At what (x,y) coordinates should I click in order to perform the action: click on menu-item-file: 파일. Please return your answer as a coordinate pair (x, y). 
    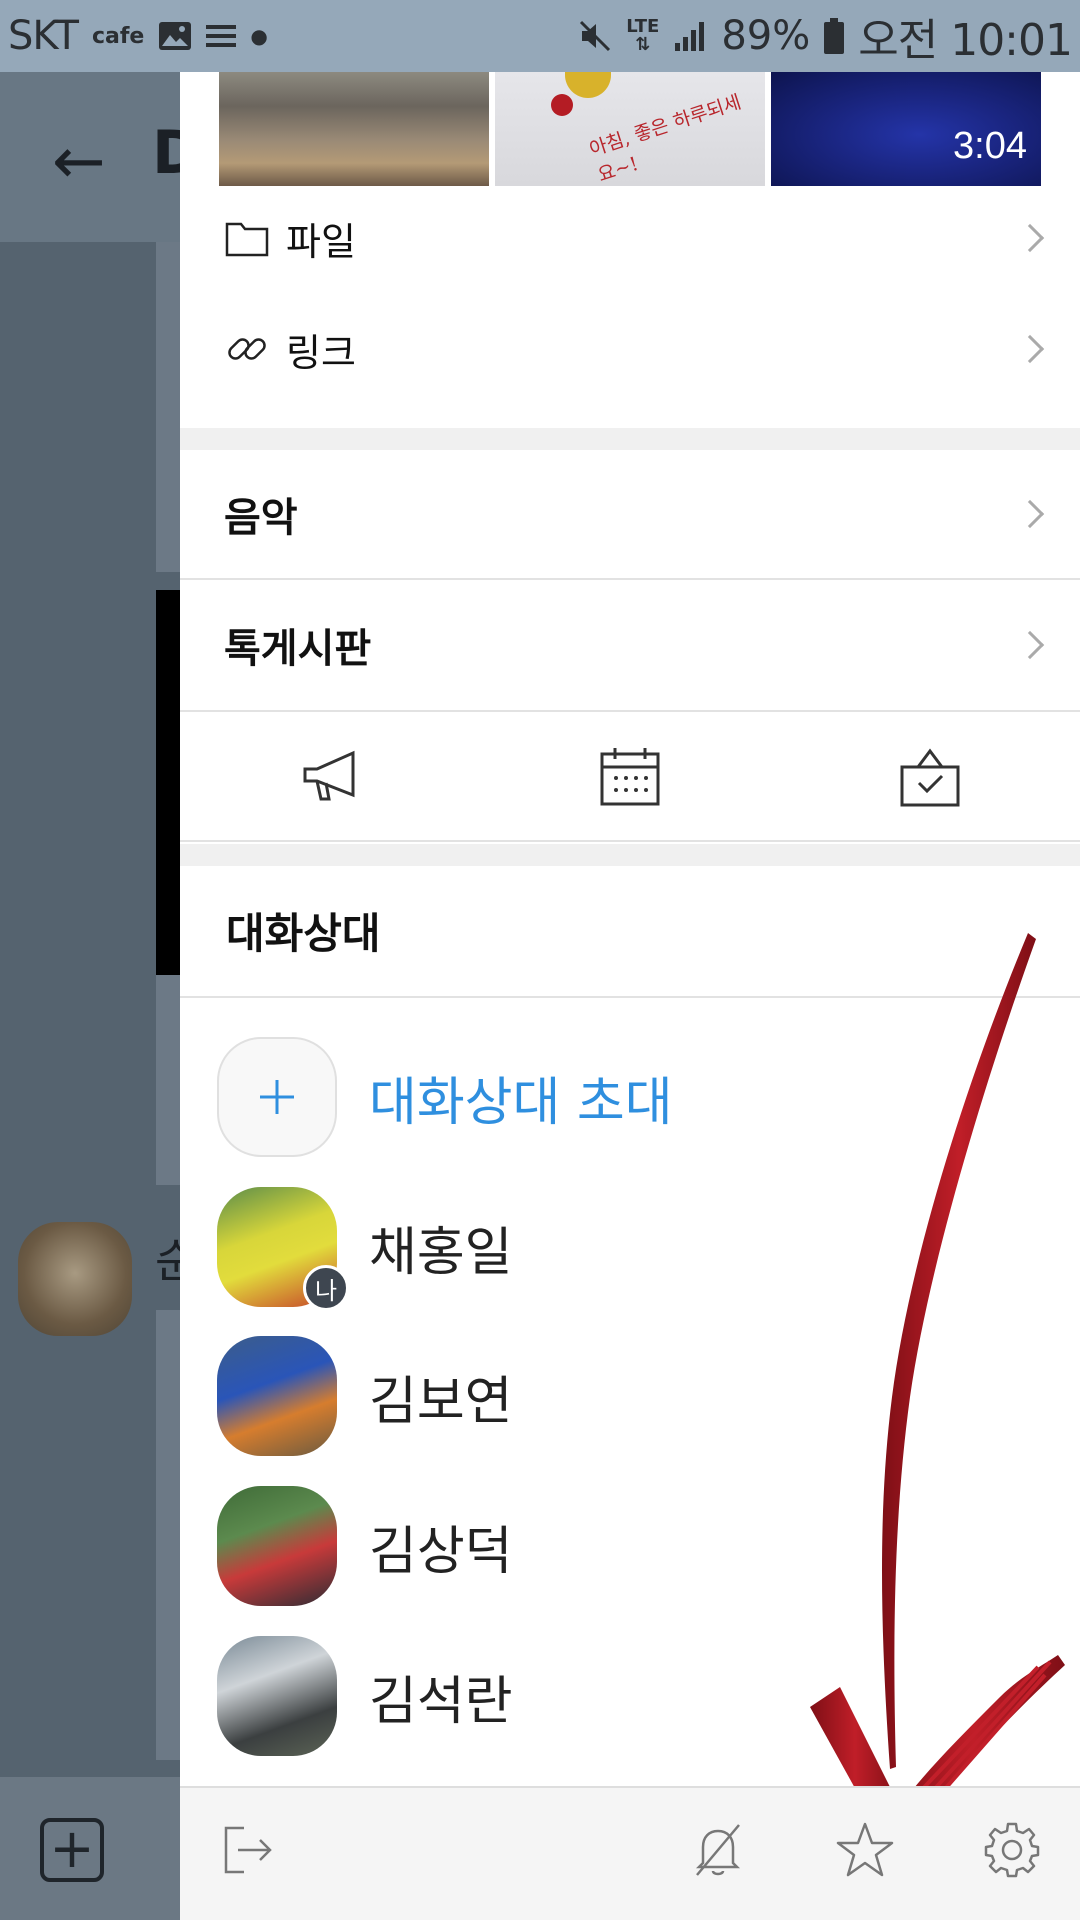
    Looking at the image, I should click on (630, 238).